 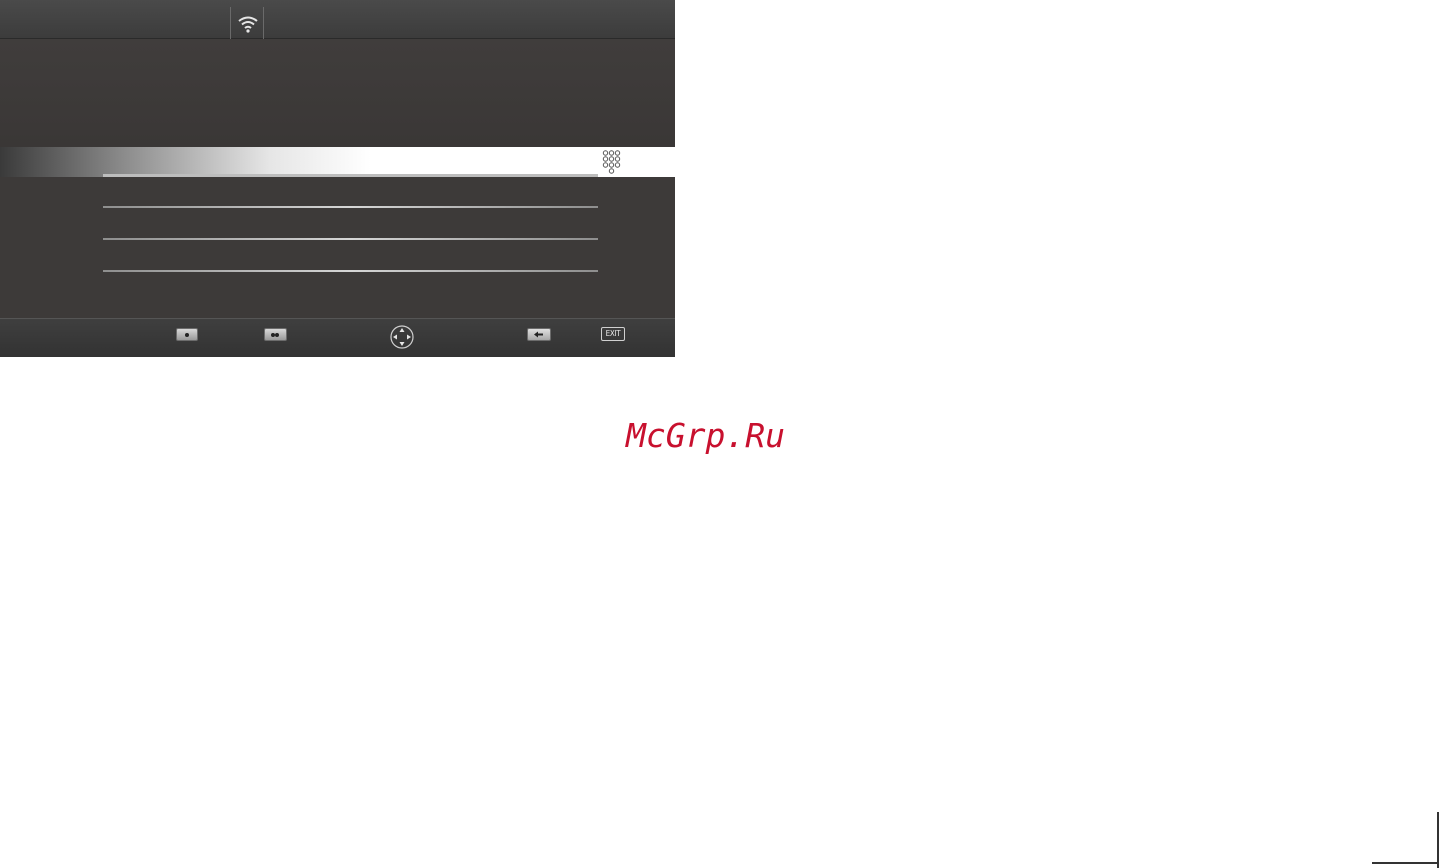 What do you see at coordinates (613, 334) in the screenshot?
I see `exit-button: EXIT` at bounding box center [613, 334].